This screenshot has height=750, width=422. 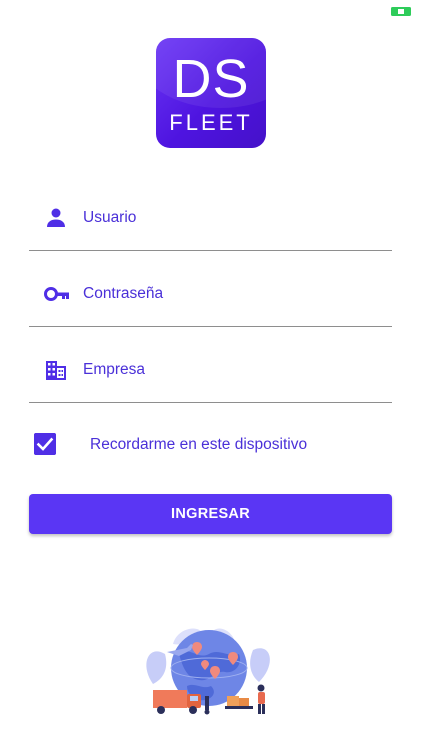 I want to click on remember-device-label: Recordarme en este dispositivo, so click(x=199, y=444).